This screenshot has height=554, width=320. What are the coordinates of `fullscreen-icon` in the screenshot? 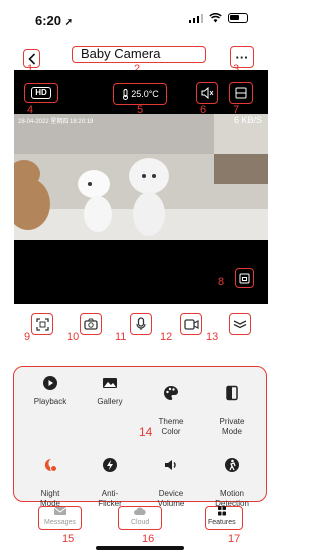 It's located at (244, 278).